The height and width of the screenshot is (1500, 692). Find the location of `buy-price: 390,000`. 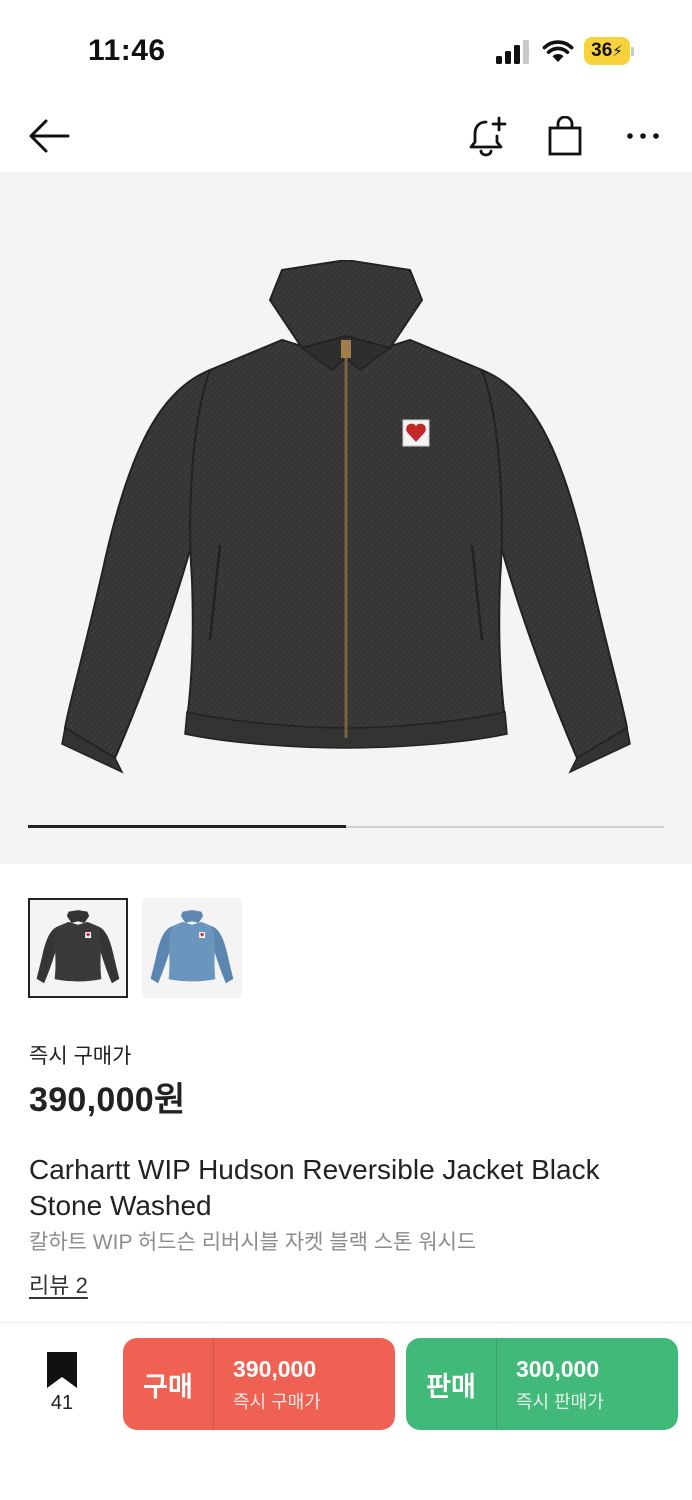

buy-price: 390,000 is located at coordinates (275, 1369).